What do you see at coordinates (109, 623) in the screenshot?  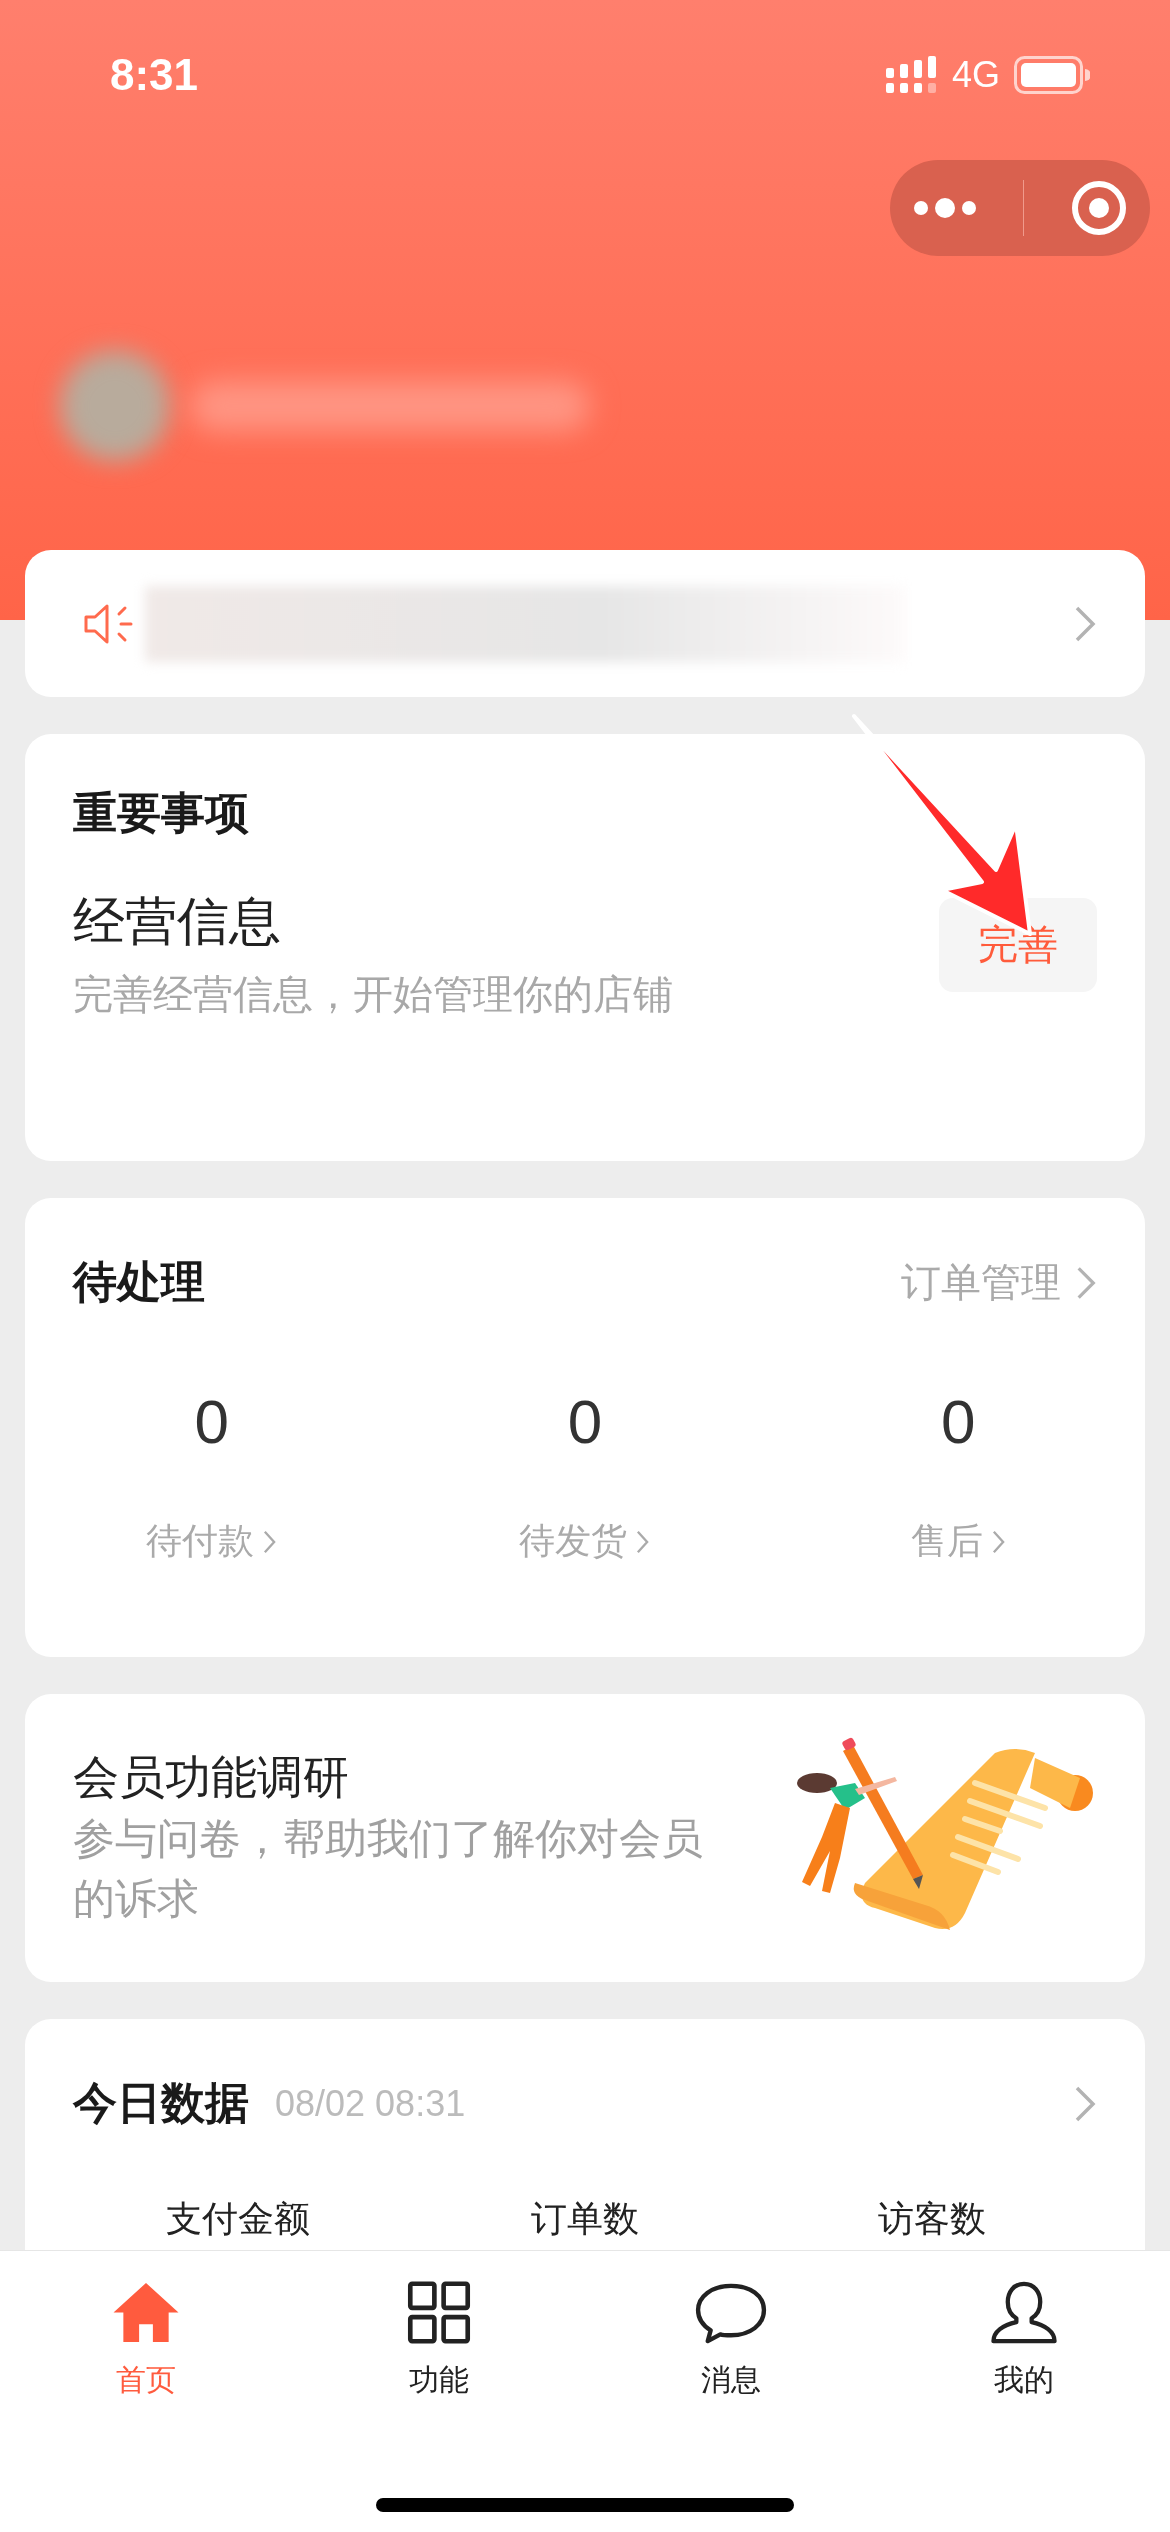 I see `speaker-icon` at bounding box center [109, 623].